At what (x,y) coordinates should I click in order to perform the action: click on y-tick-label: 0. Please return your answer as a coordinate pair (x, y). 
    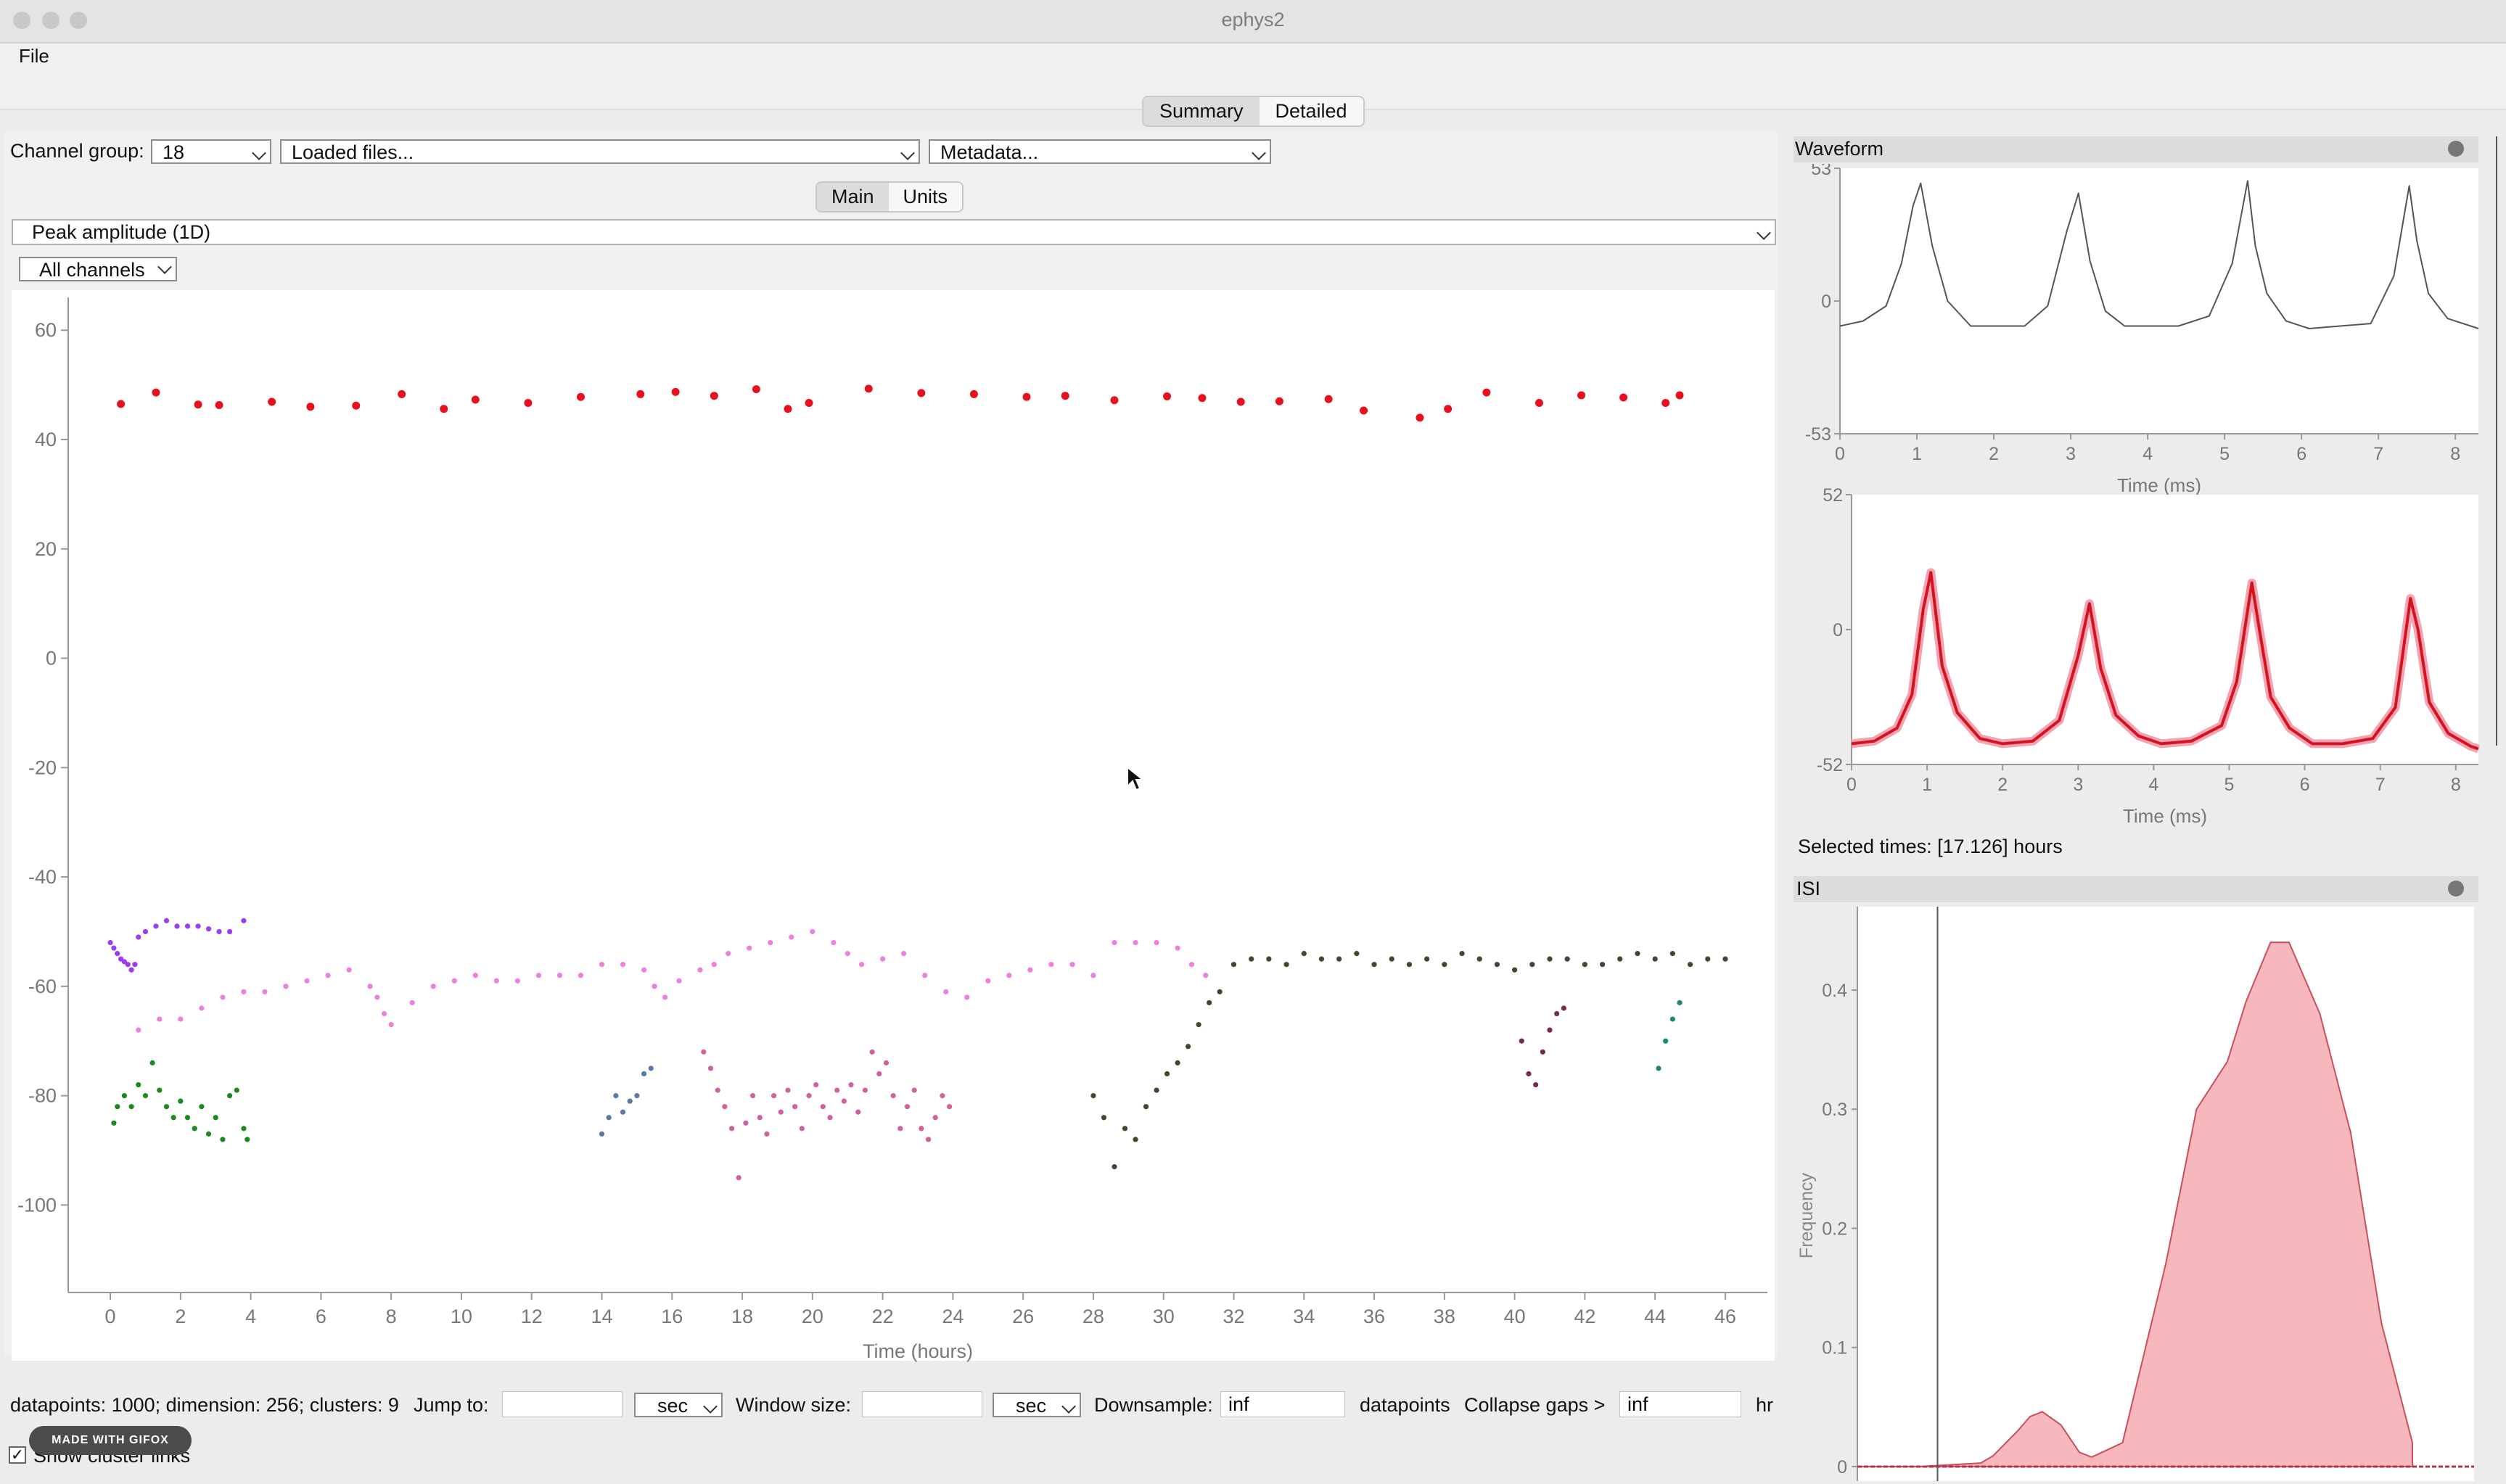
    Looking at the image, I should click on (1826, 302).